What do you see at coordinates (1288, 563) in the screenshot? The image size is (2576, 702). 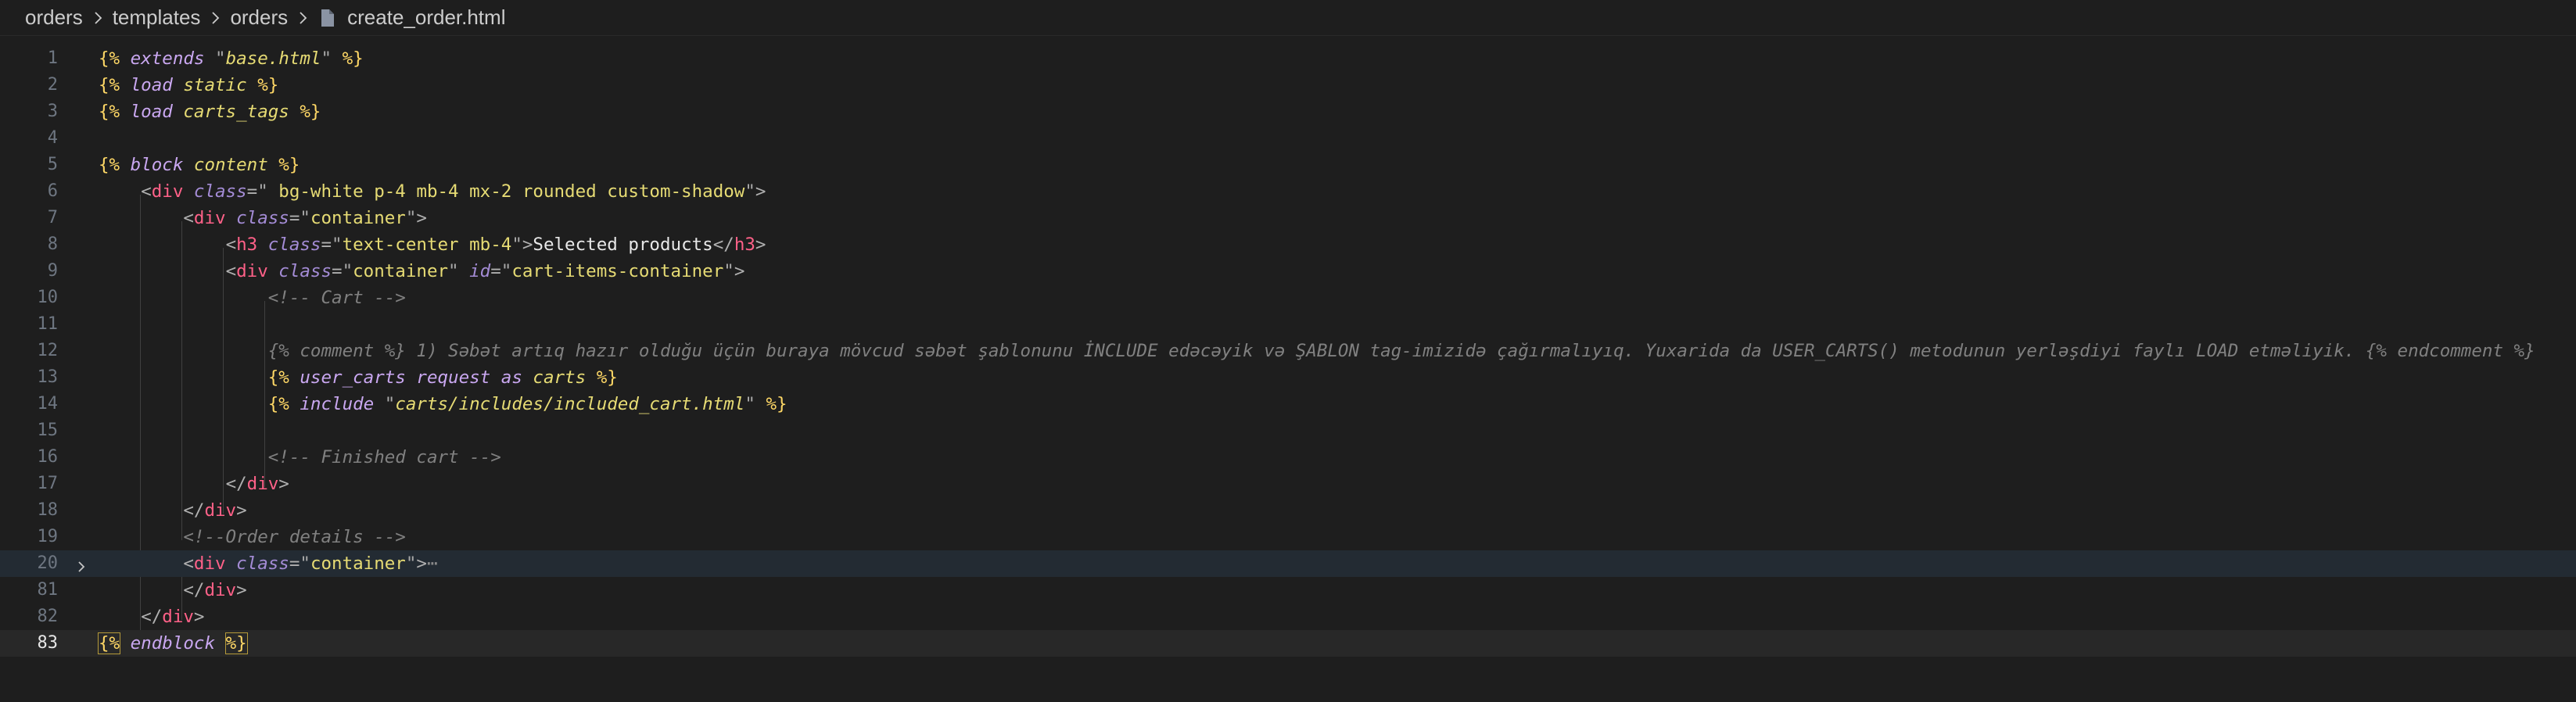 I see `code-line: 20 <div class="container">⋯` at bounding box center [1288, 563].